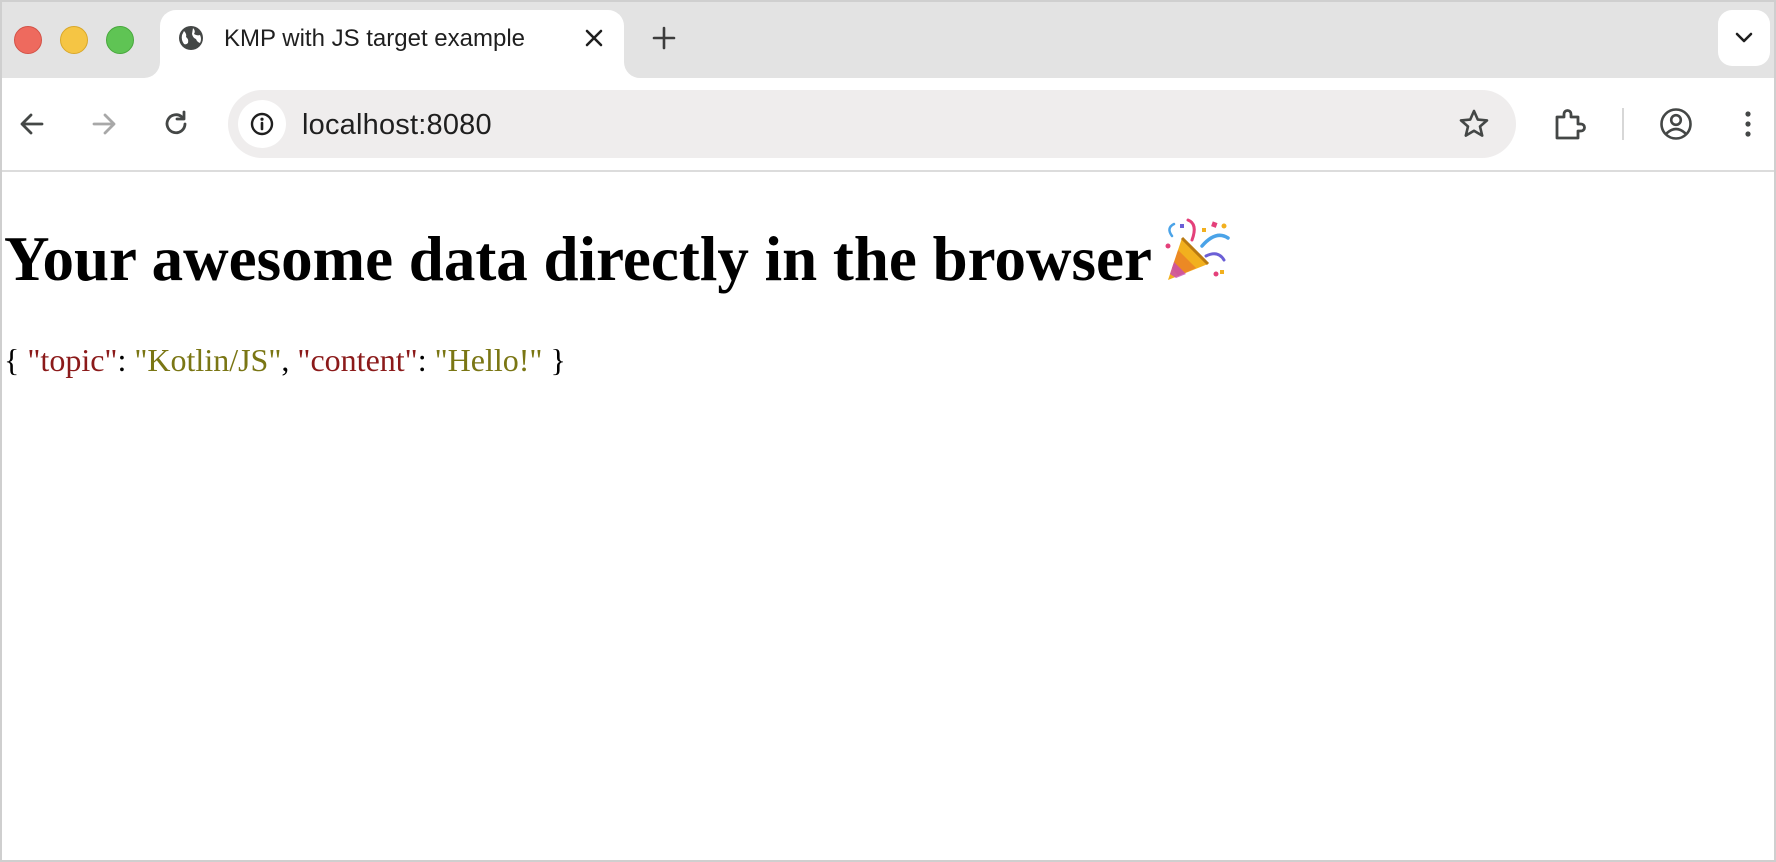 This screenshot has height=862, width=1776. Describe the element at coordinates (72, 360) in the screenshot. I see `json-key-topic: "topic"` at that location.